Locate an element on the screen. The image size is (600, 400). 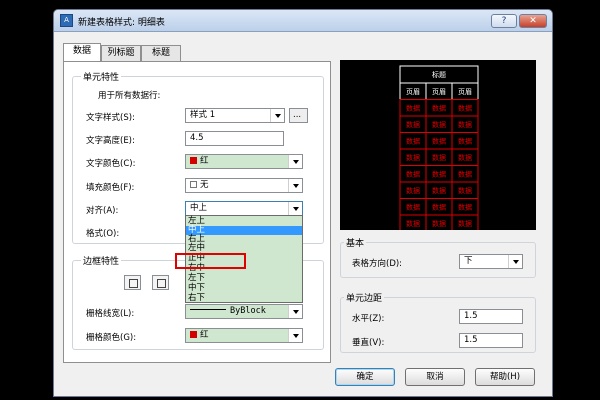
border-properties-title: 边框特性 is located at coordinates (101, 260).